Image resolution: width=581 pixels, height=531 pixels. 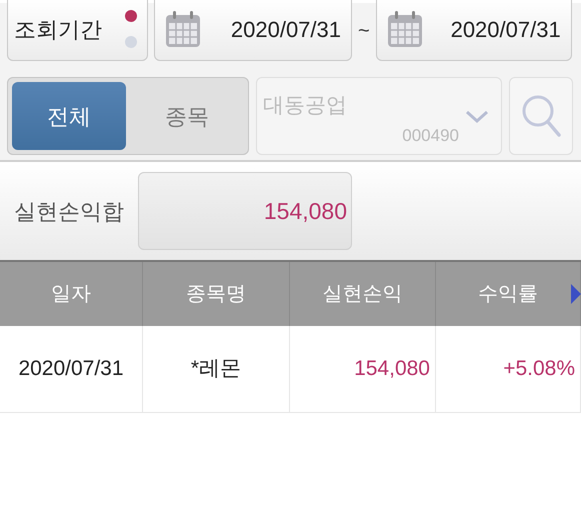 What do you see at coordinates (305, 211) in the screenshot?
I see `summary-value: 154,080` at bounding box center [305, 211].